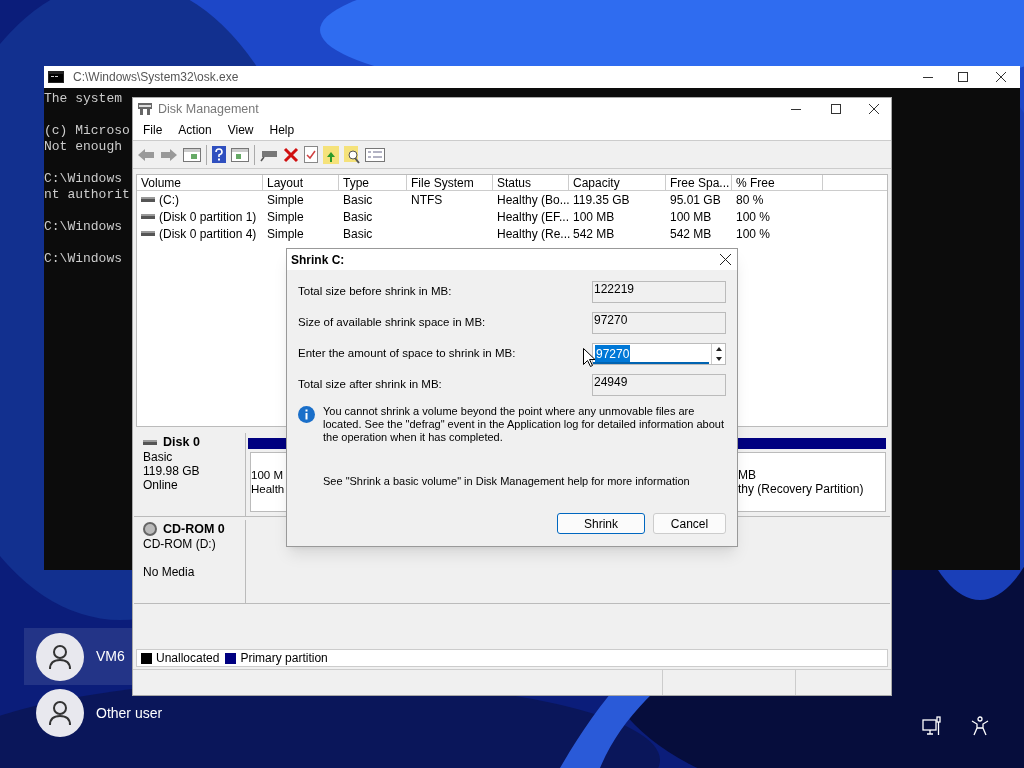 The height and width of the screenshot is (768, 1024). What do you see at coordinates (56, 77) in the screenshot?
I see `console-icon` at bounding box center [56, 77].